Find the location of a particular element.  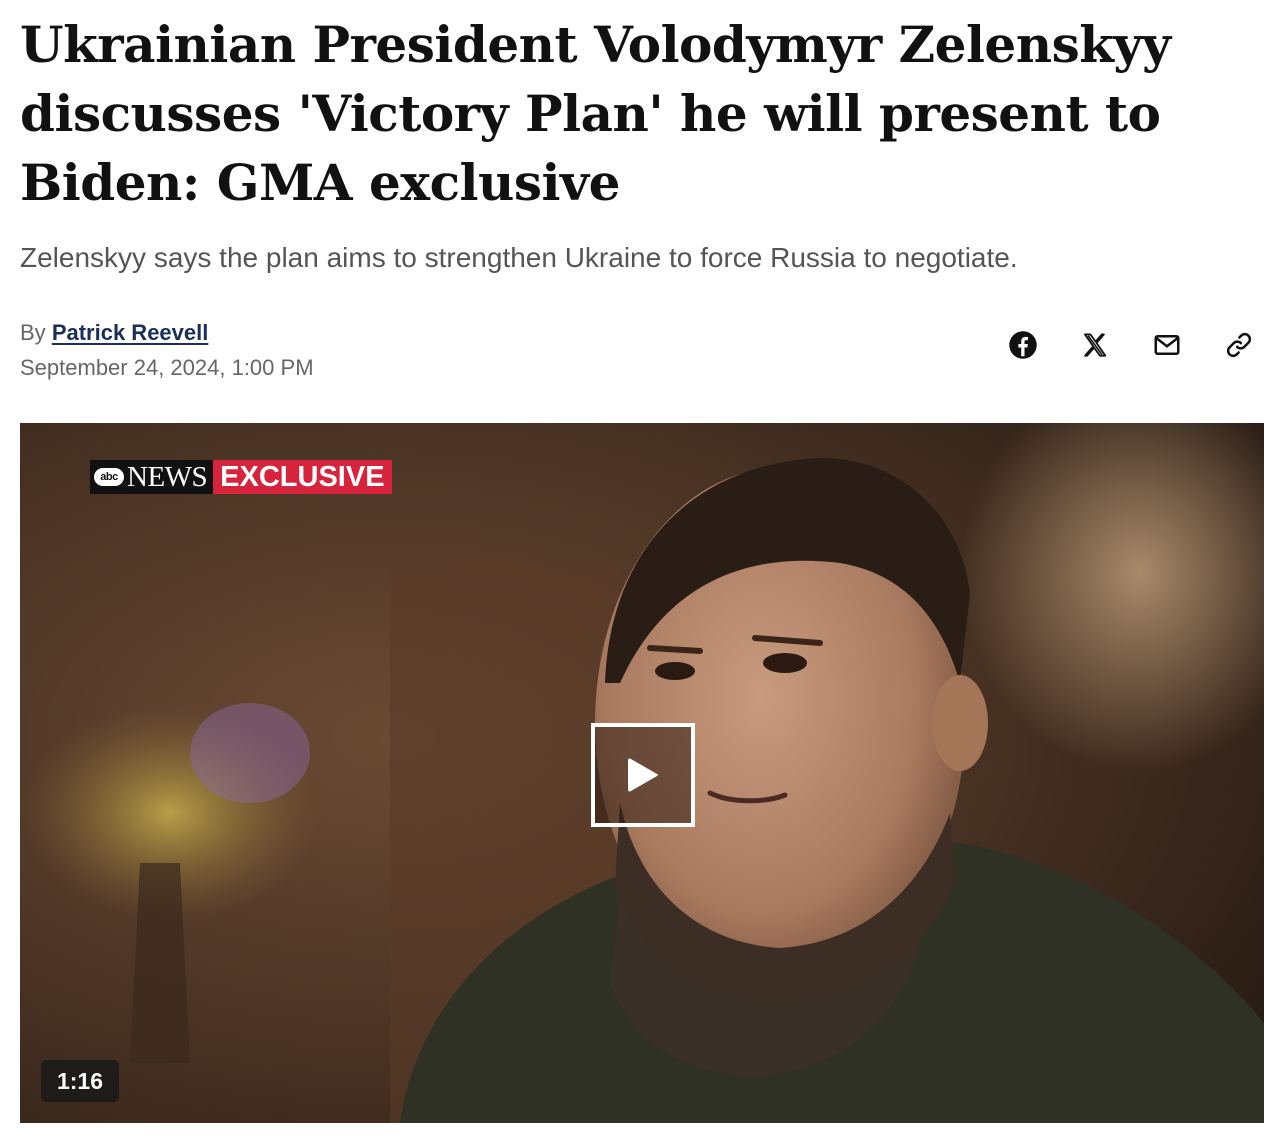

news-exclusive-badge: abc NEWS EXCLUSIVE is located at coordinates (241, 477).